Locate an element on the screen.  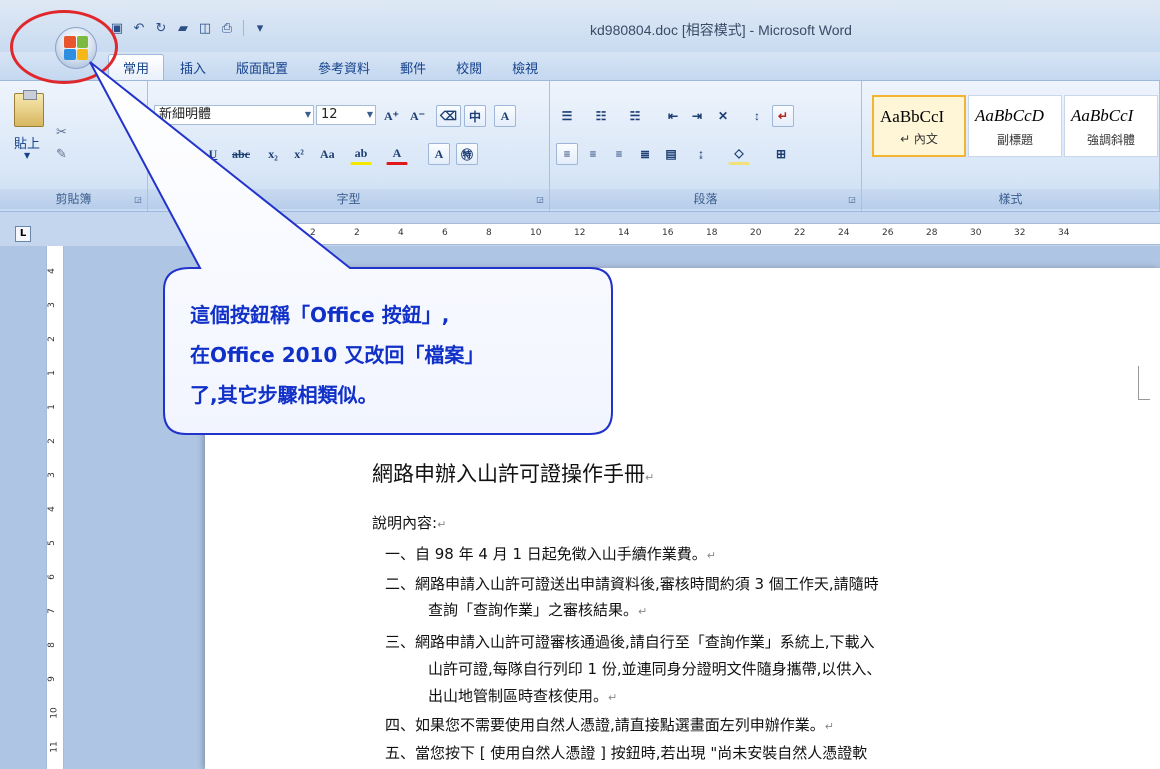
document-intro: 說明內容:↵ is located at coordinates (409, 522).